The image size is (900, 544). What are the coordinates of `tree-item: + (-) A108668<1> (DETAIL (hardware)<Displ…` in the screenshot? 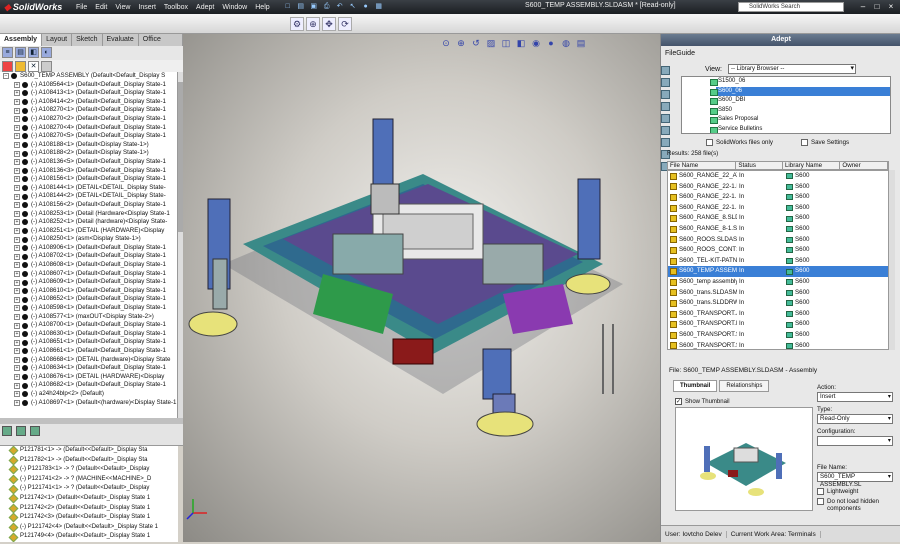 It's located at (88, 360).